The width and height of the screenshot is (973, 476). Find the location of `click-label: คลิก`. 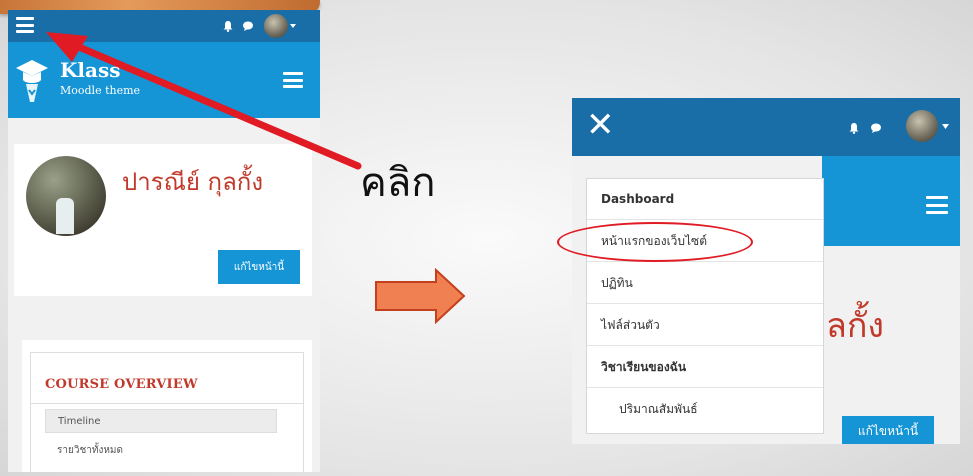

click-label: คลิก is located at coordinates (398, 183).